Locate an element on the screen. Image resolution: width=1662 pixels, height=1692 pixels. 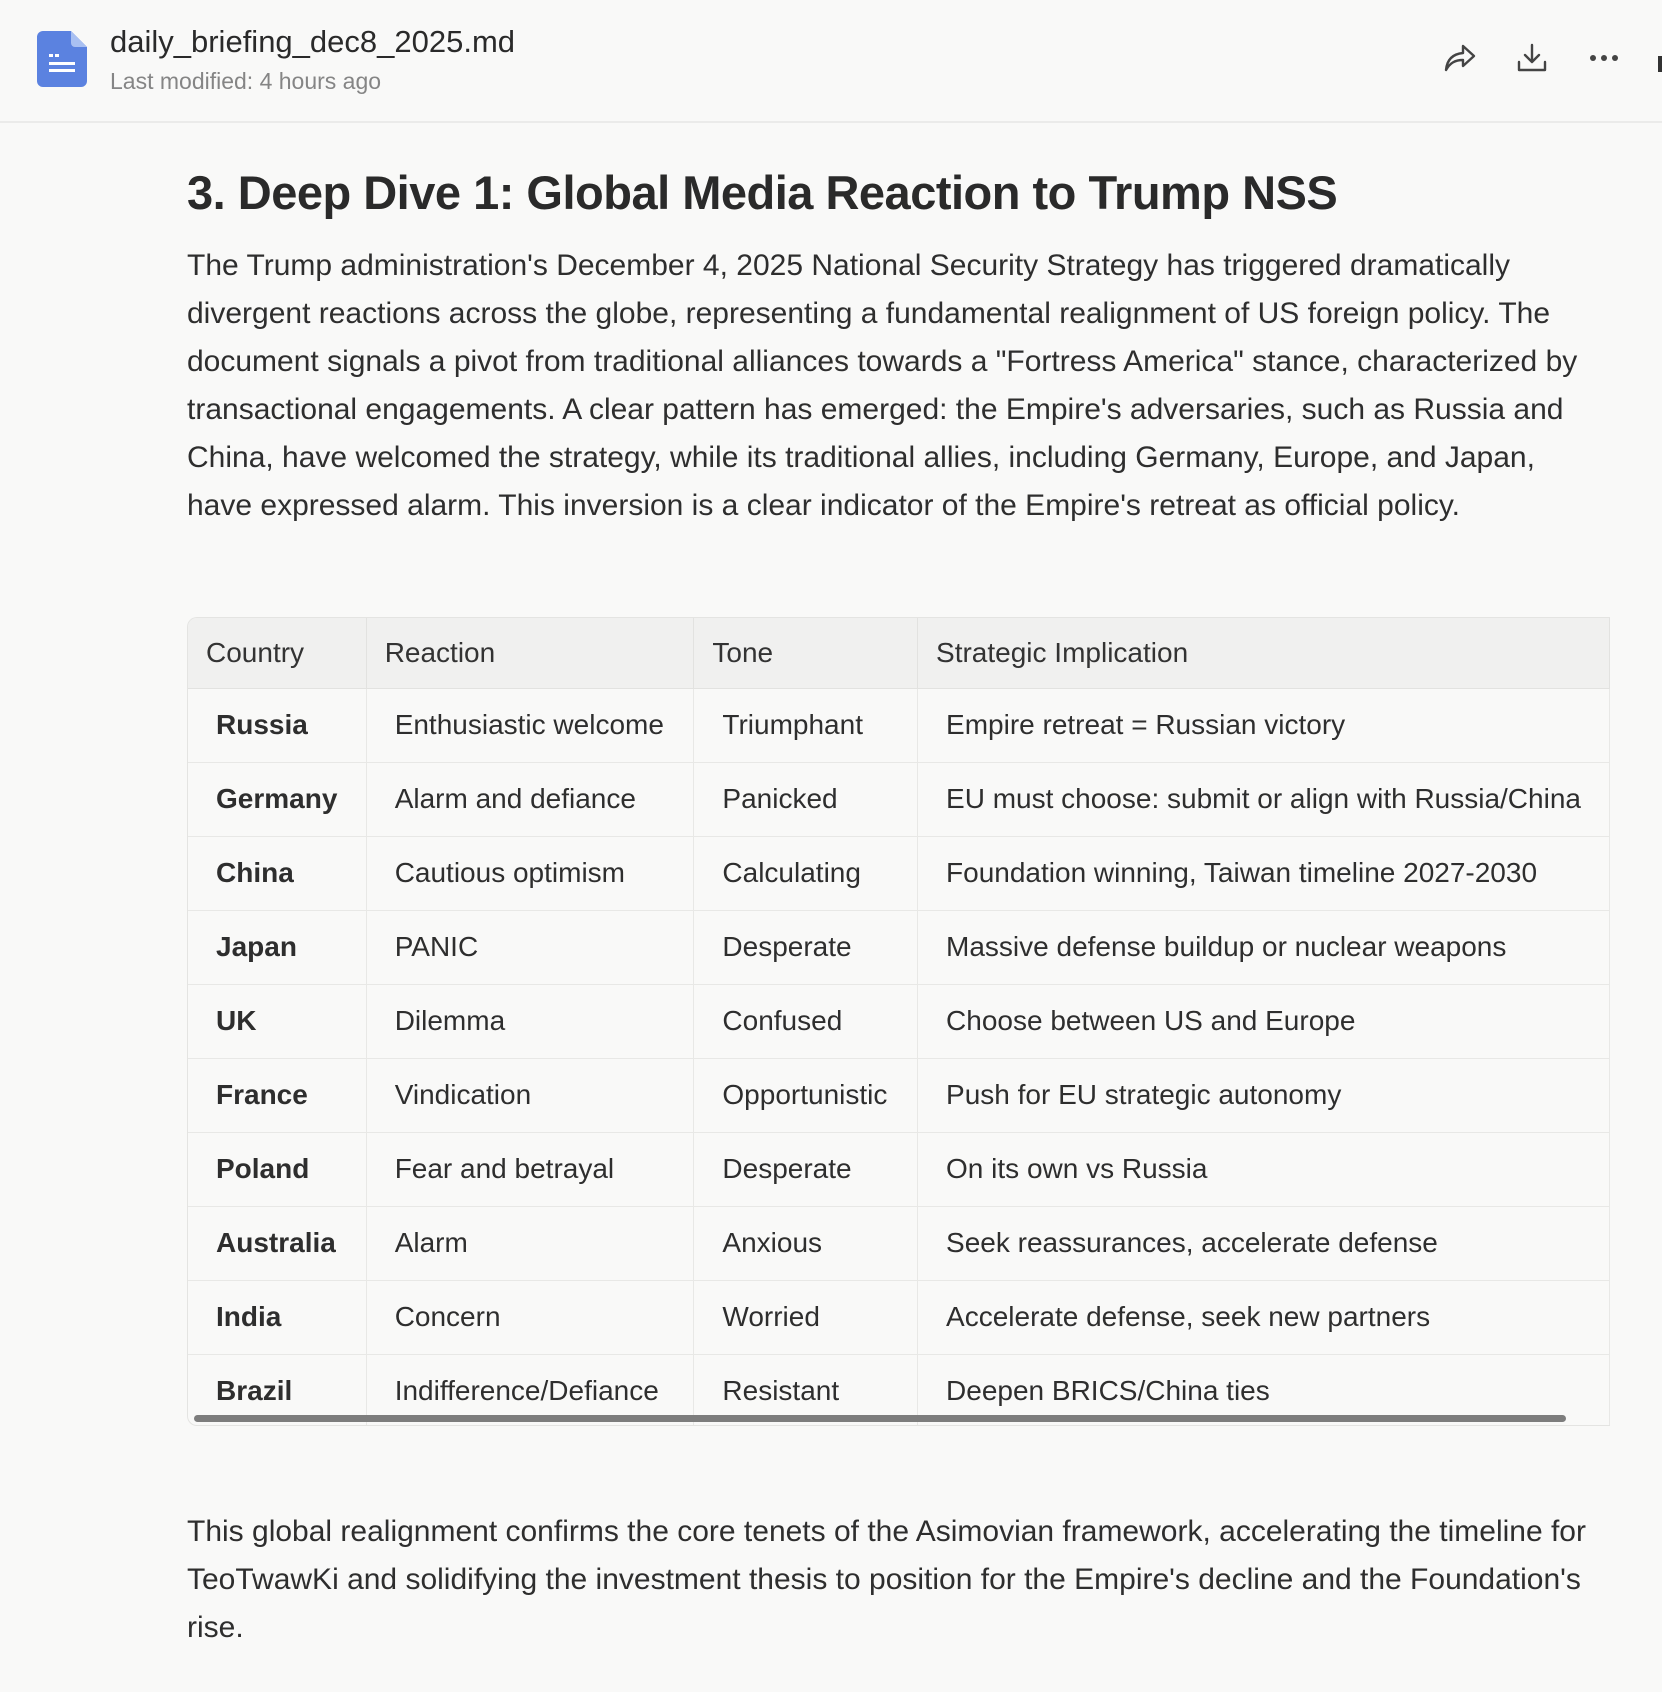
cell-reaction: Cautious optimism is located at coordinates (530, 873).